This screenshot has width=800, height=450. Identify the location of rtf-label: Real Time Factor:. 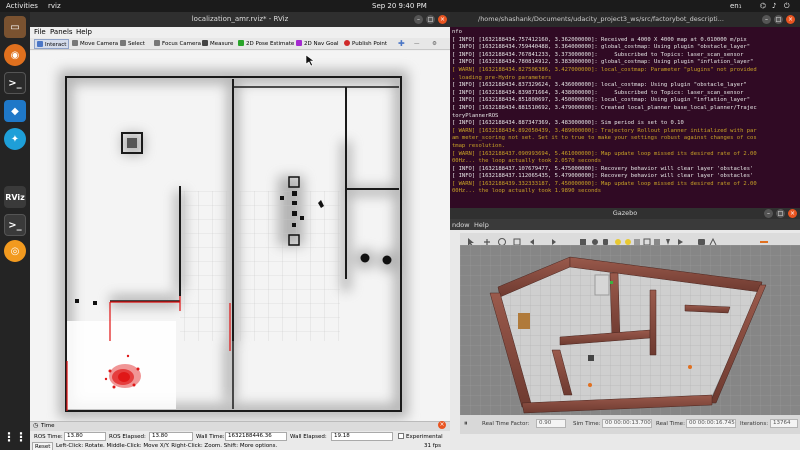
(506, 424).